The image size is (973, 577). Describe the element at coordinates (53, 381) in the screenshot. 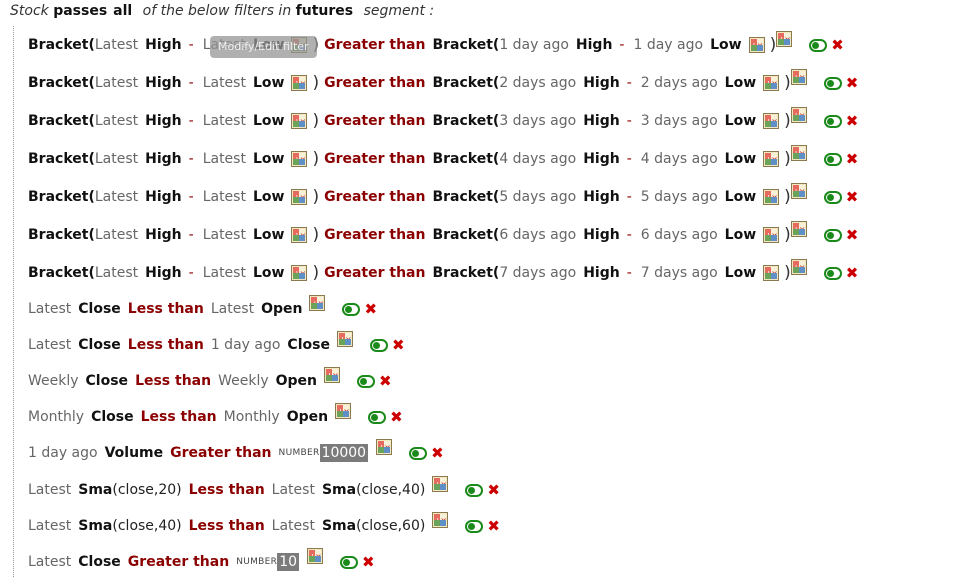

I see `timeframe-label: Weekly` at that location.